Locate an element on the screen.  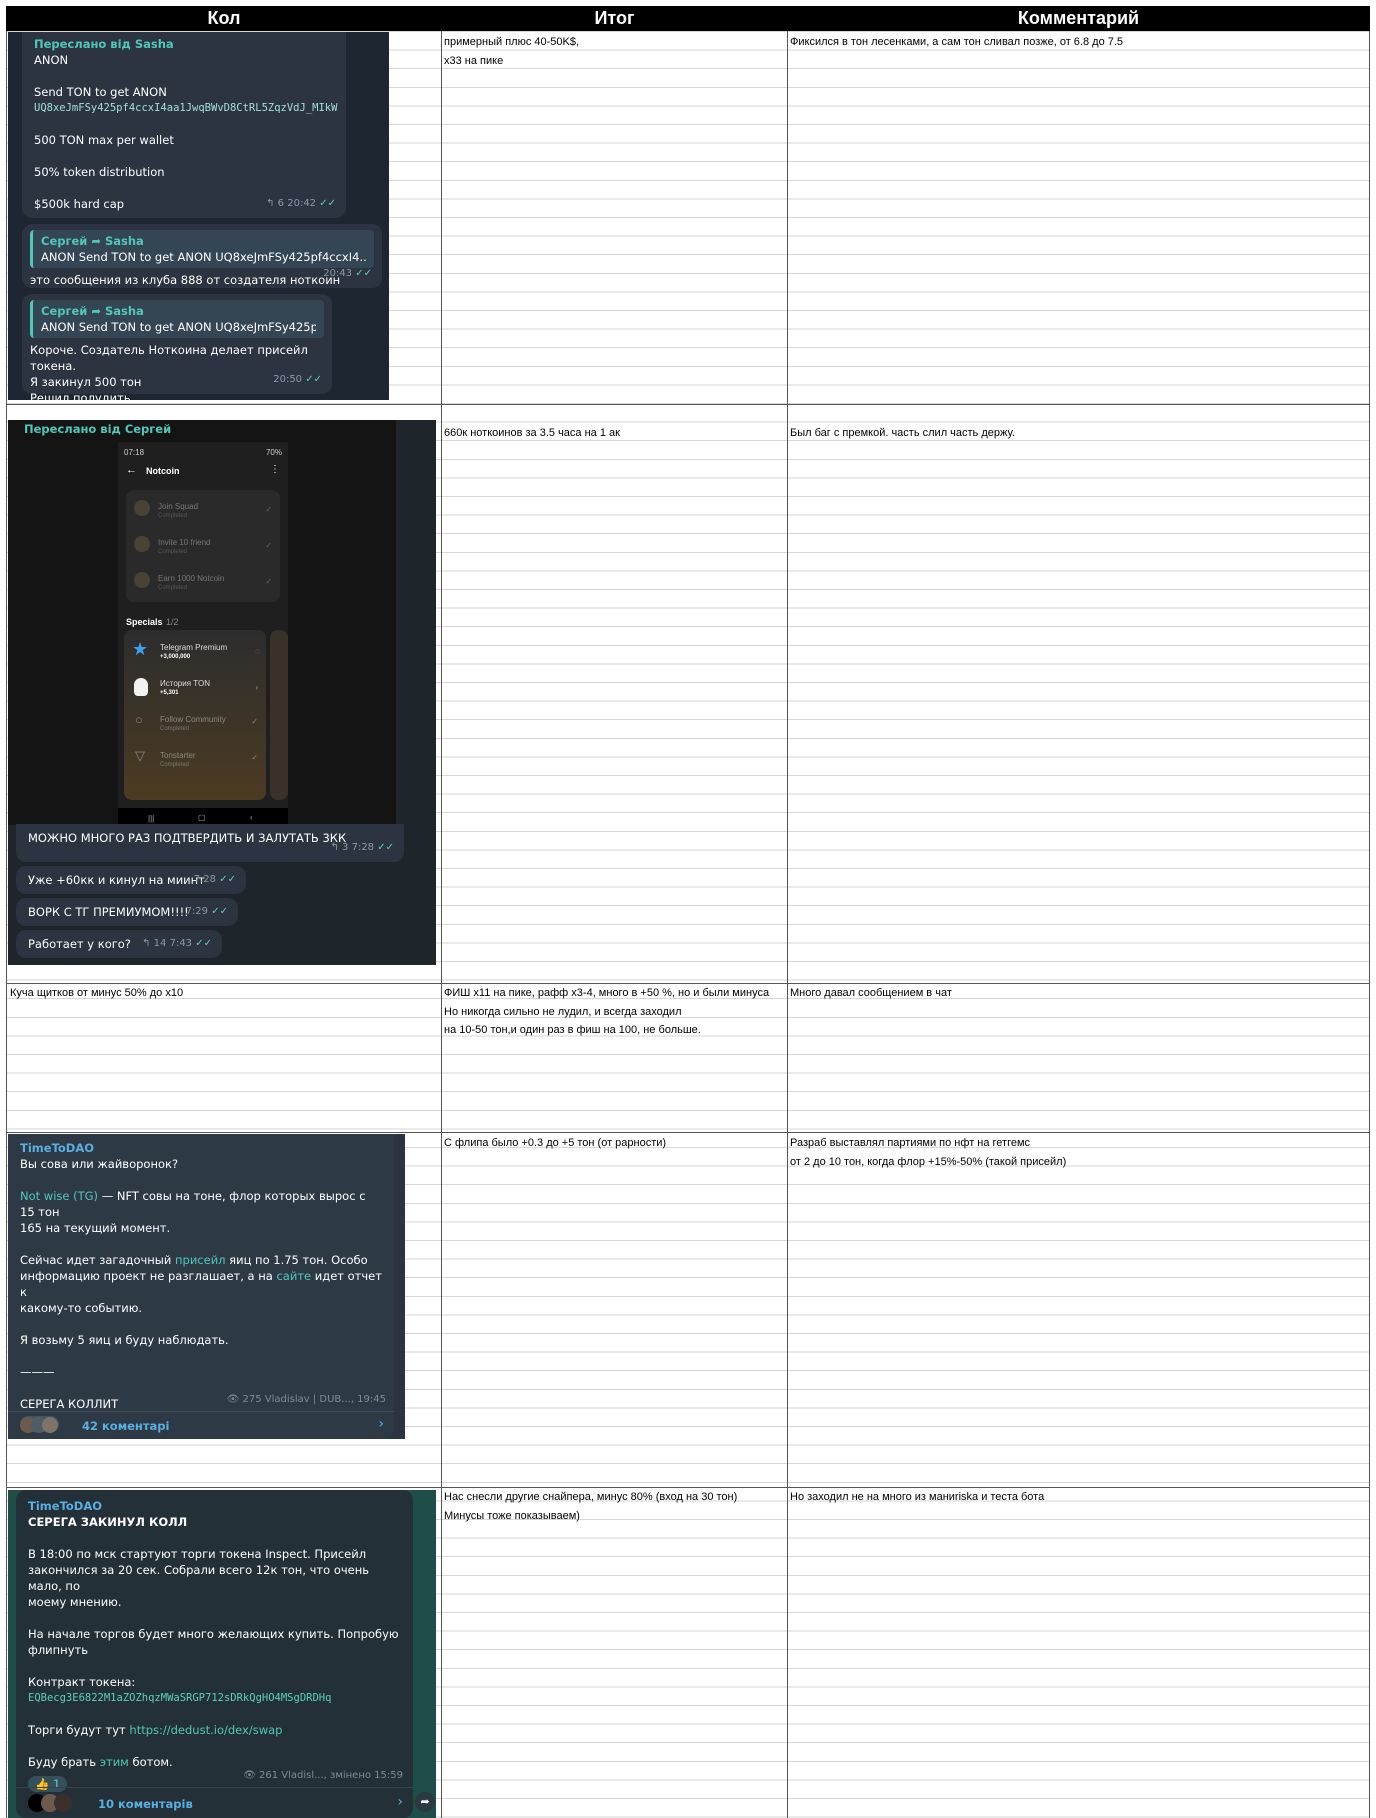
message-line: 50% token distribution is located at coordinates (99, 172).